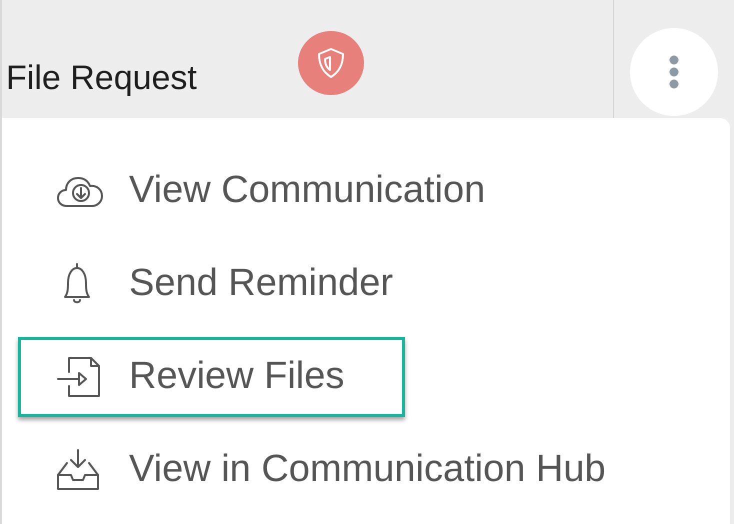  I want to click on menu-item: Send Reminder, so click(236, 284).